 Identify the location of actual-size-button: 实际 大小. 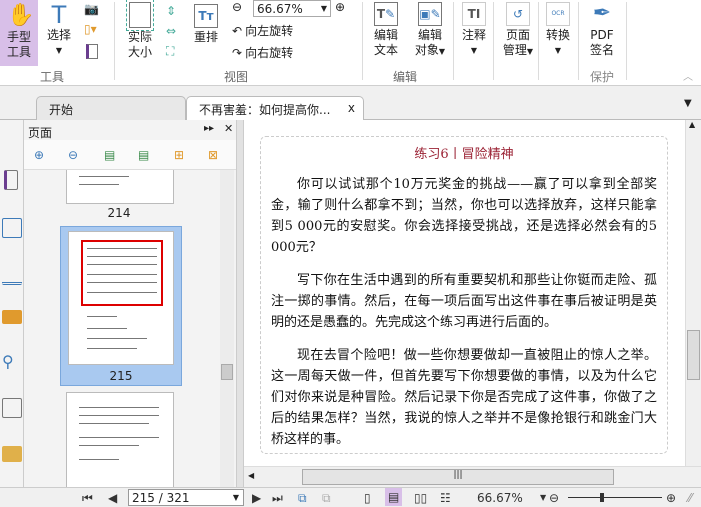
(140, 30).